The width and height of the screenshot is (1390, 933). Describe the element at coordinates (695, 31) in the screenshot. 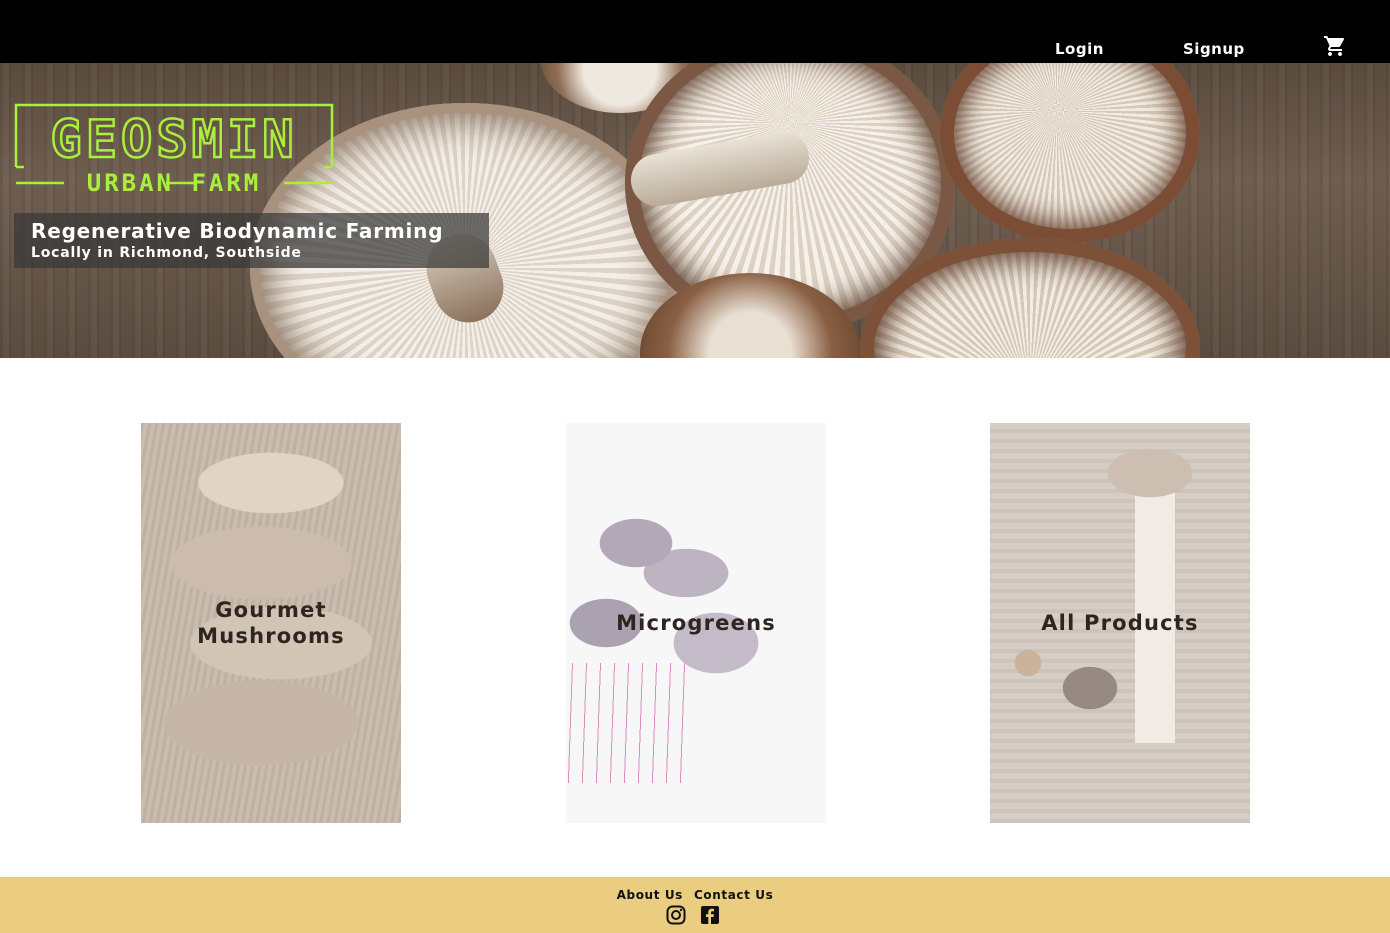

I see `top-navbar: Login Signup` at that location.